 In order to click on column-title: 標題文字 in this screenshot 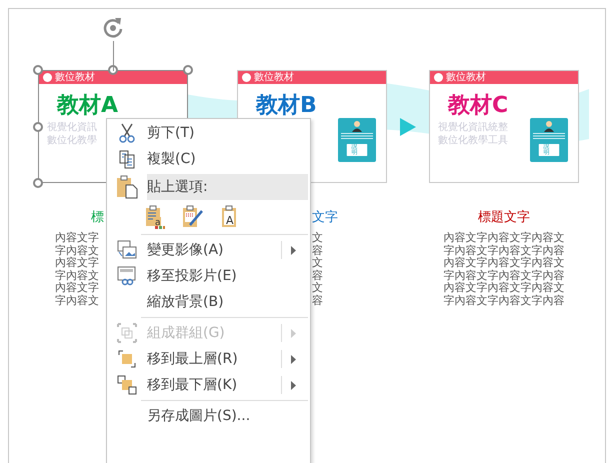, I will do `click(504, 218)`.